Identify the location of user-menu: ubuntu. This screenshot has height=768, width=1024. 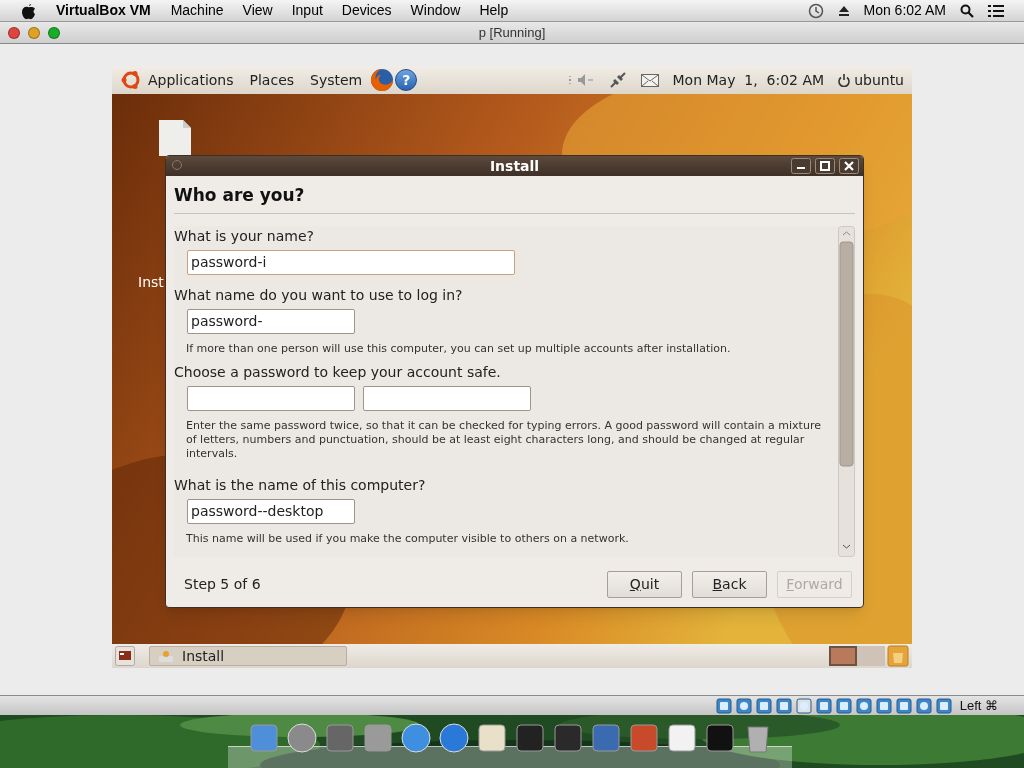
(871, 80).